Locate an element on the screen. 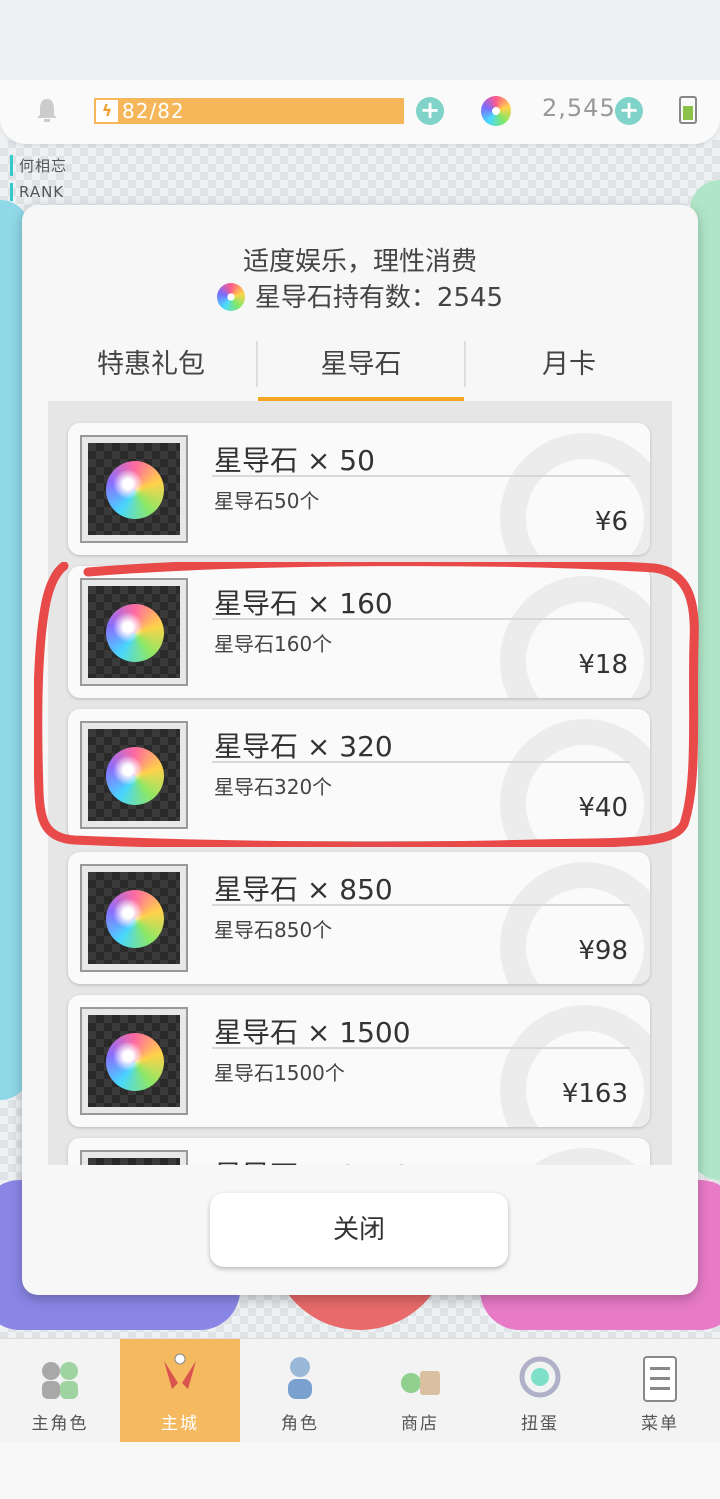 Image resolution: width=720 pixels, height=1499 pixels. product-name: 星导石 × 3150 is located at coordinates (312, 1159).